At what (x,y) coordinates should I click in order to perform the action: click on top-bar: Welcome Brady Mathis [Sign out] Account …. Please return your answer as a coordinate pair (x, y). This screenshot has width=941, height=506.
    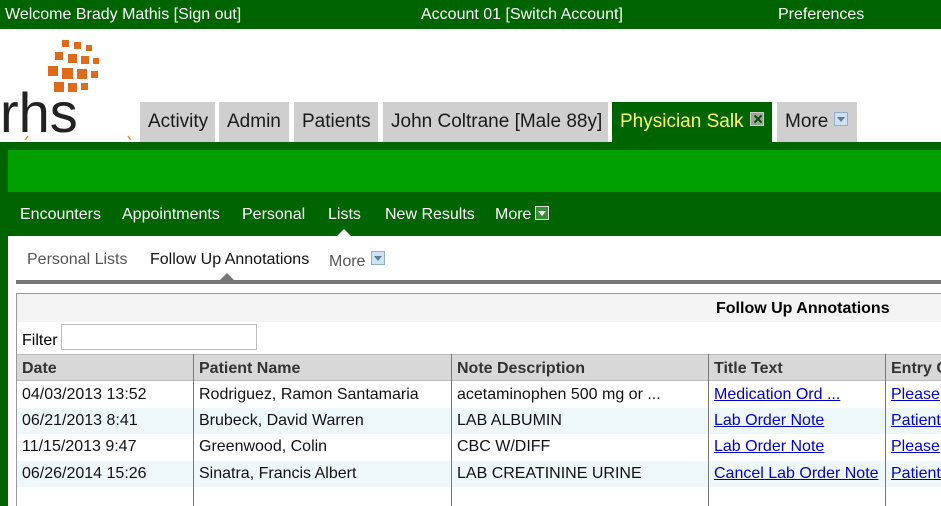
    Looking at the image, I should click on (470, 14).